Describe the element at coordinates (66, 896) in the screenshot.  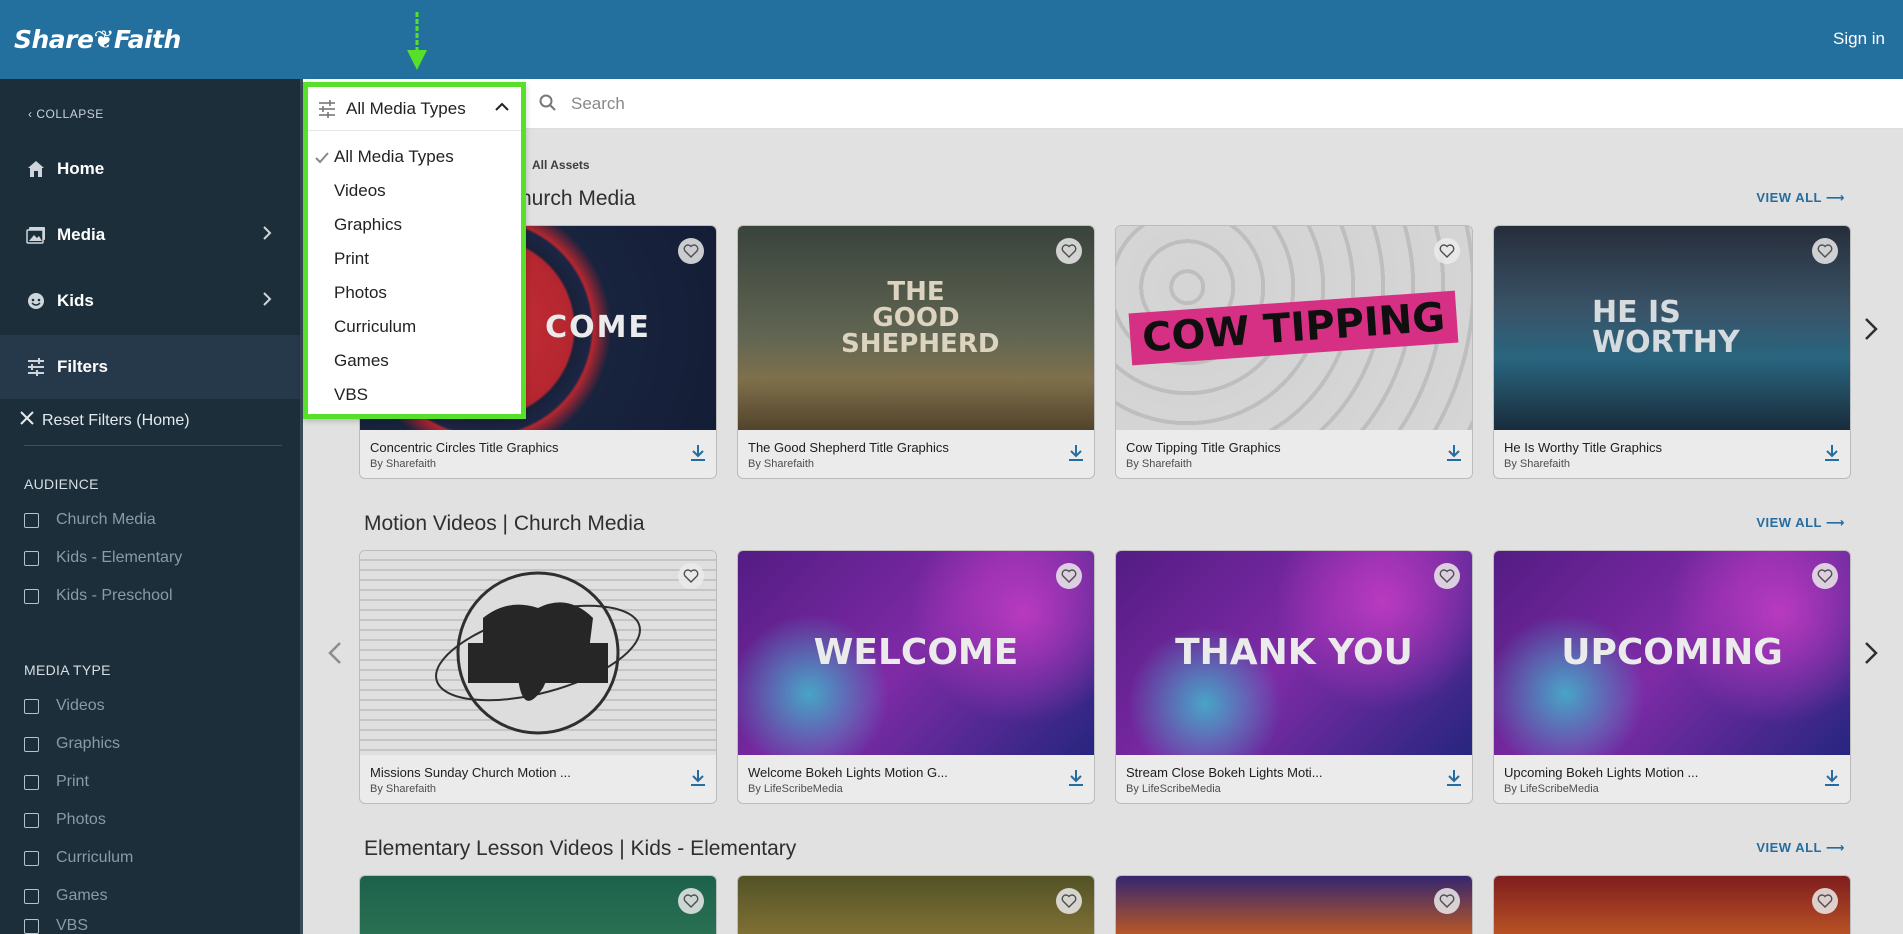
I see `media-type-checkbox-games: Games` at that location.